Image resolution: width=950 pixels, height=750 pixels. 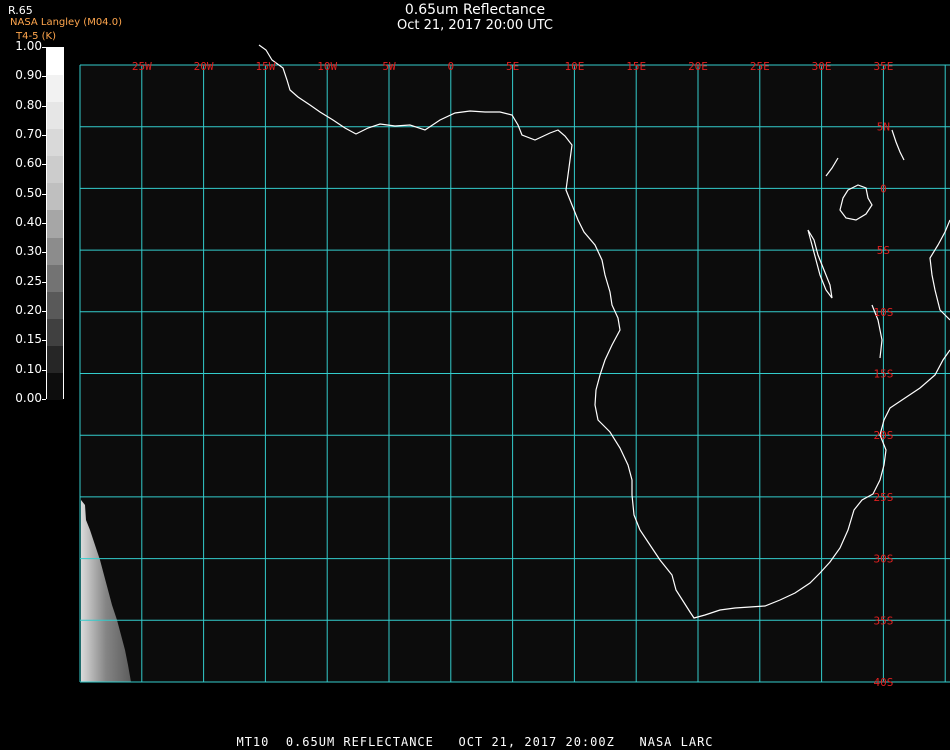 I want to click on latitude-label: 30S, so click(x=883, y=559).